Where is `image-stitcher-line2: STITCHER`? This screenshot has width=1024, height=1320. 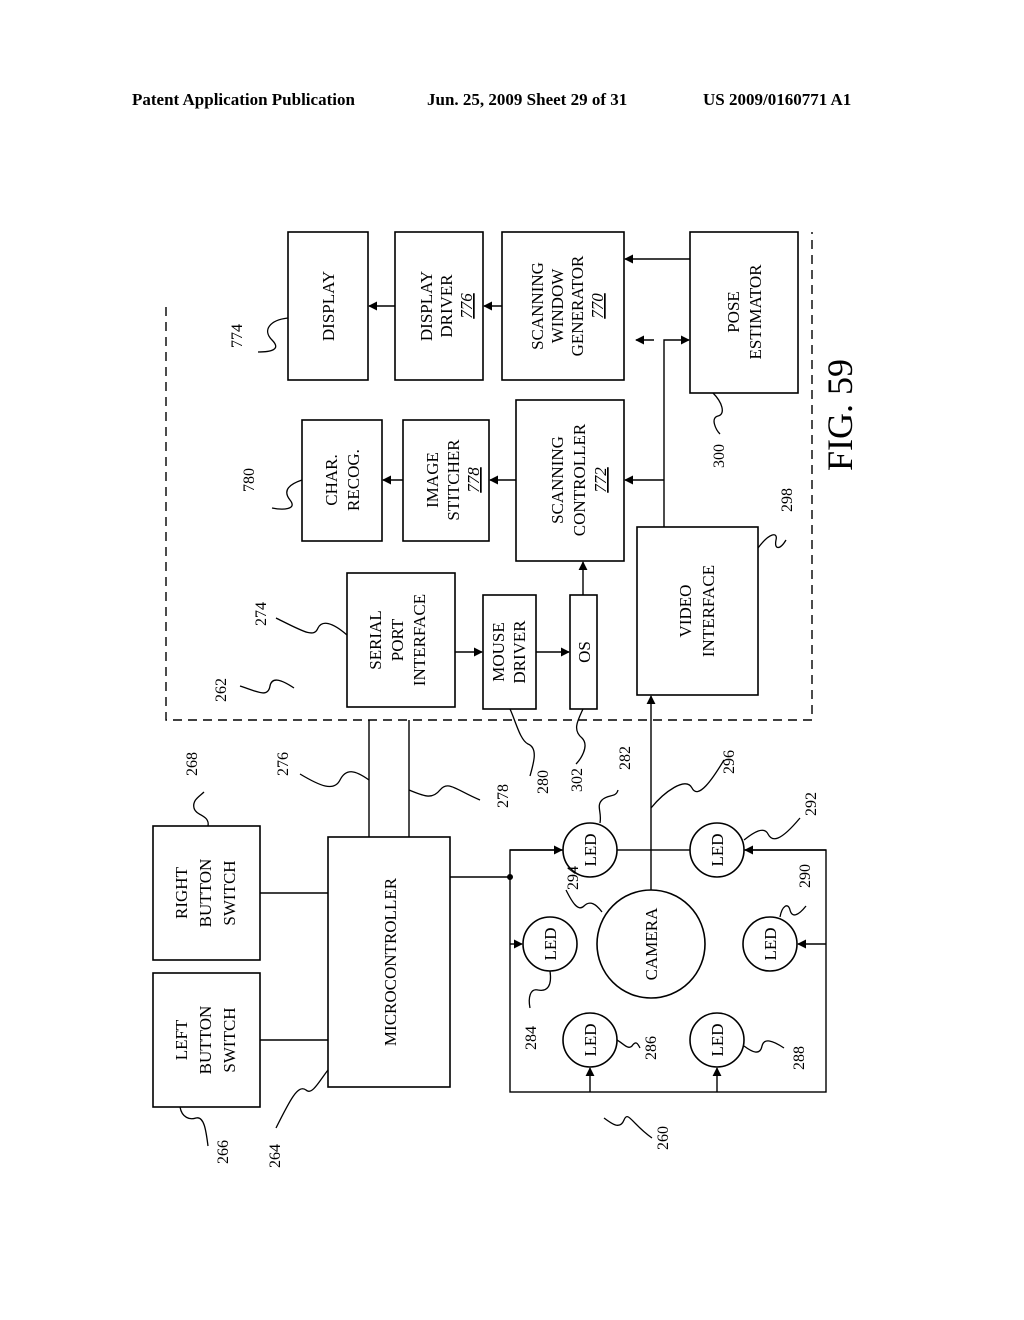 image-stitcher-line2: STITCHER is located at coordinates (453, 480).